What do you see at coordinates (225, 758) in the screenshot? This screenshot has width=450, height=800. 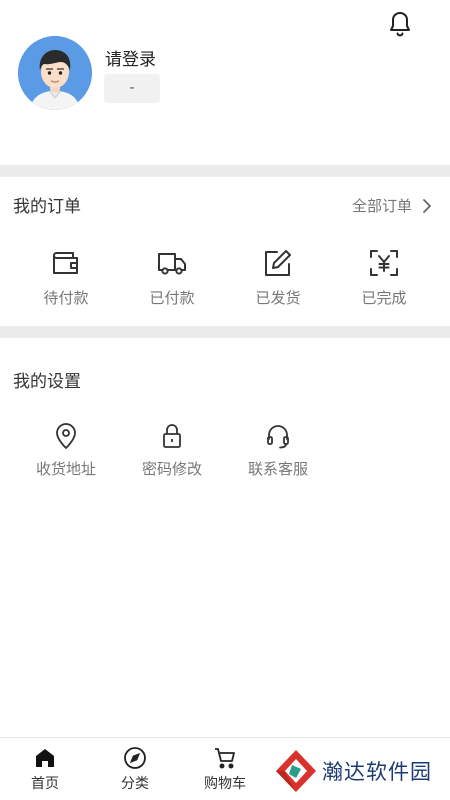 I see `cart-icon` at bounding box center [225, 758].